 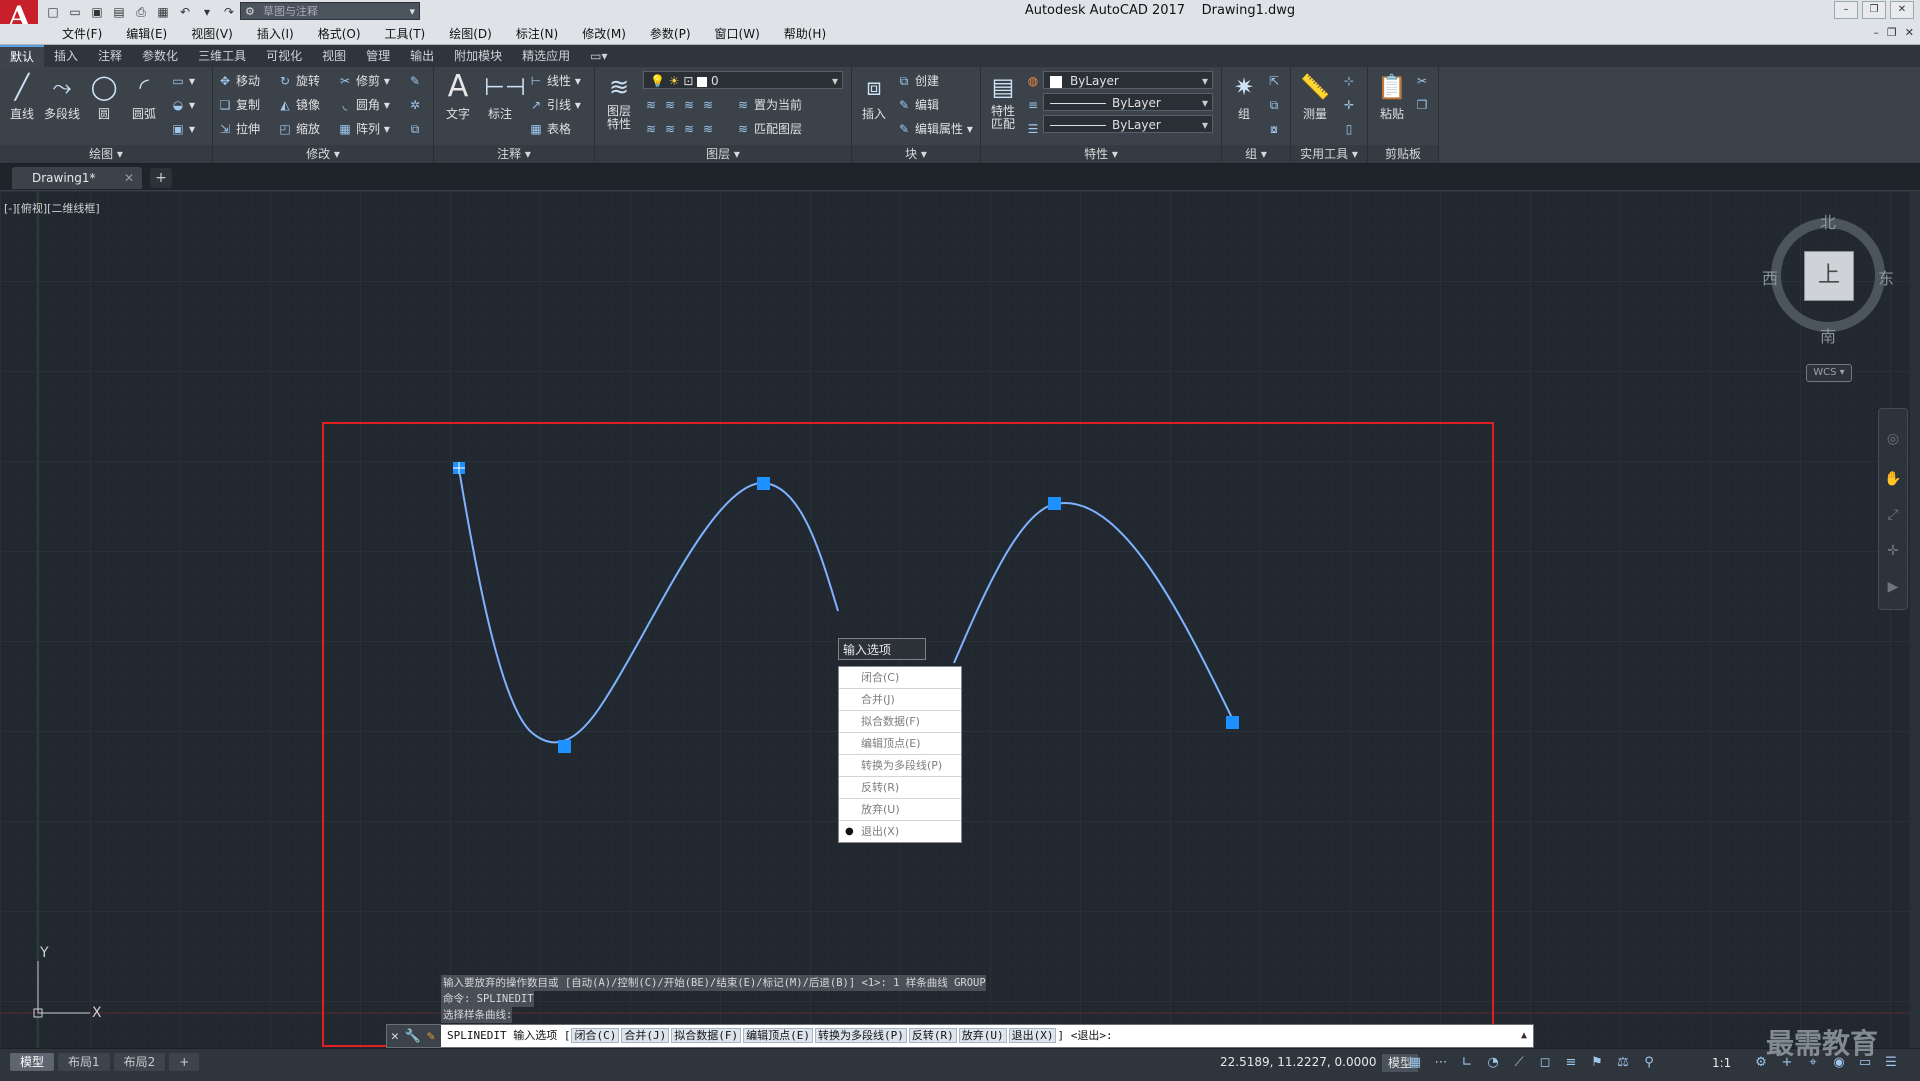 I want to click on menu-window: 窗口(W), so click(x=737, y=34).